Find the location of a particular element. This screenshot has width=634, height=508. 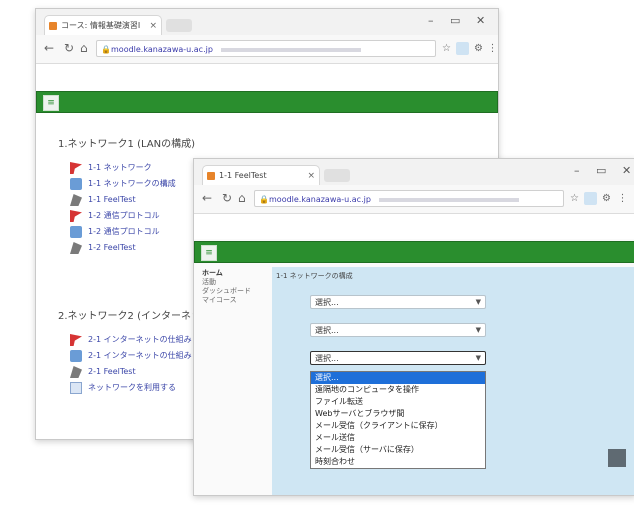

answer-select-open: 選択... ▼ is located at coordinates (398, 358).